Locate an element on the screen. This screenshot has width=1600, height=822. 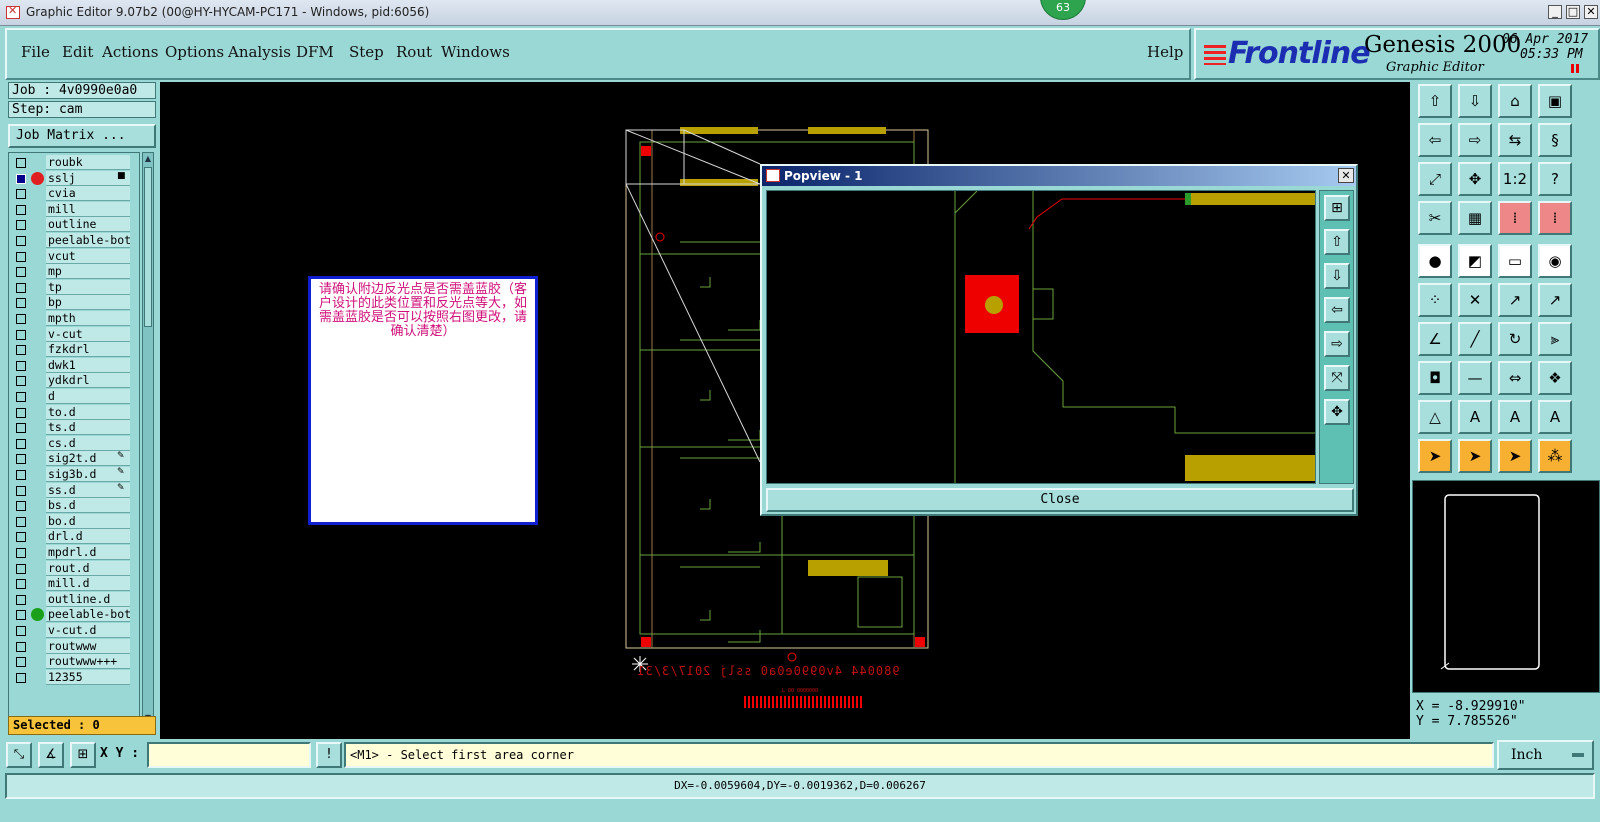
menu-rout: Rout is located at coordinates (414, 52).